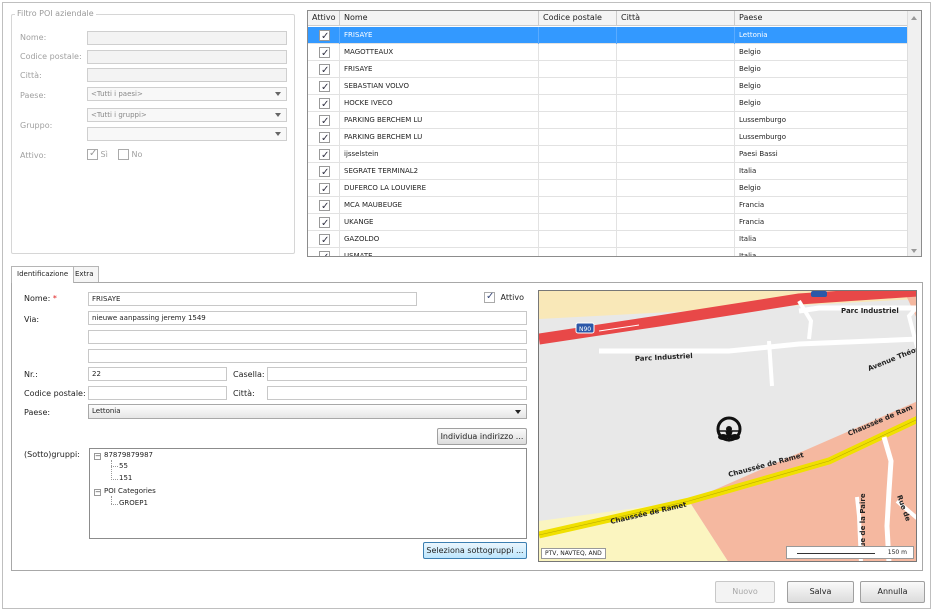  Describe the element at coordinates (914, 18) in the screenshot. I see `scroll-up-icon` at that location.